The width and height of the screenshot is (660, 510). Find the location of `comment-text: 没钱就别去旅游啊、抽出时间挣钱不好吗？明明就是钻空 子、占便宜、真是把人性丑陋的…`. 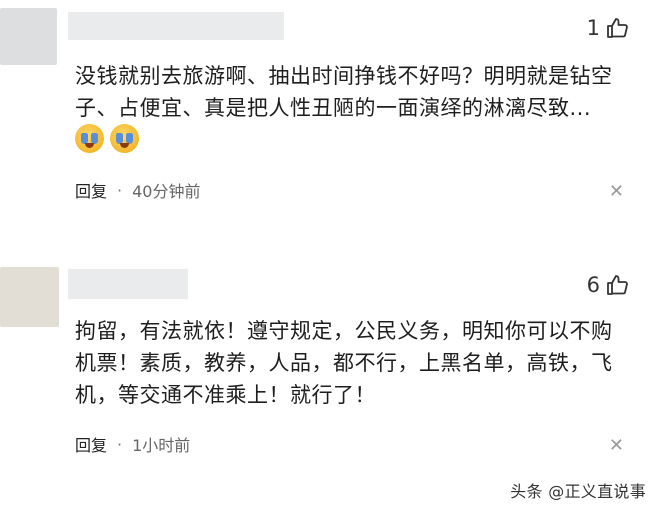

comment-text: 没钱就别去旅游啊、抽出时间挣钱不好吗？明明就是钻空 子、占便宜、真是把人性丑陋的… is located at coordinates (355, 92).